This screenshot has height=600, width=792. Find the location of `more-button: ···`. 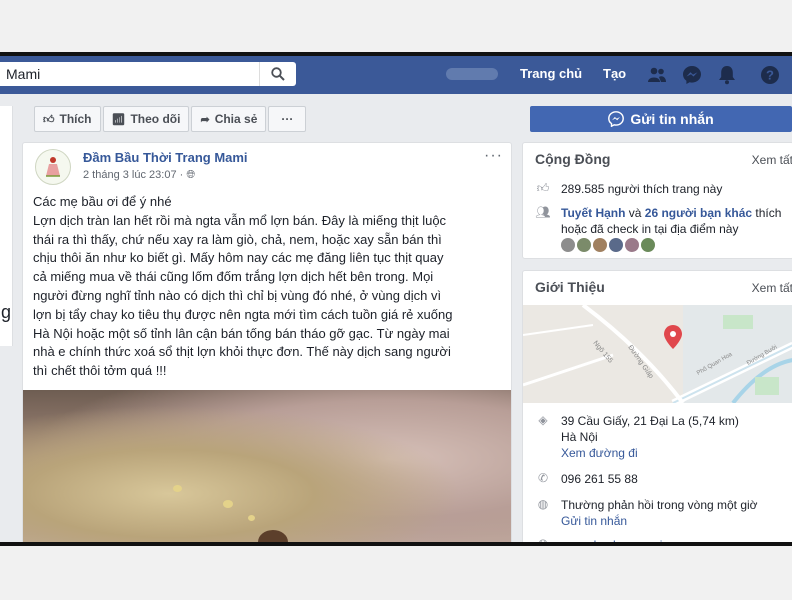

more-button: ··· is located at coordinates (287, 119).